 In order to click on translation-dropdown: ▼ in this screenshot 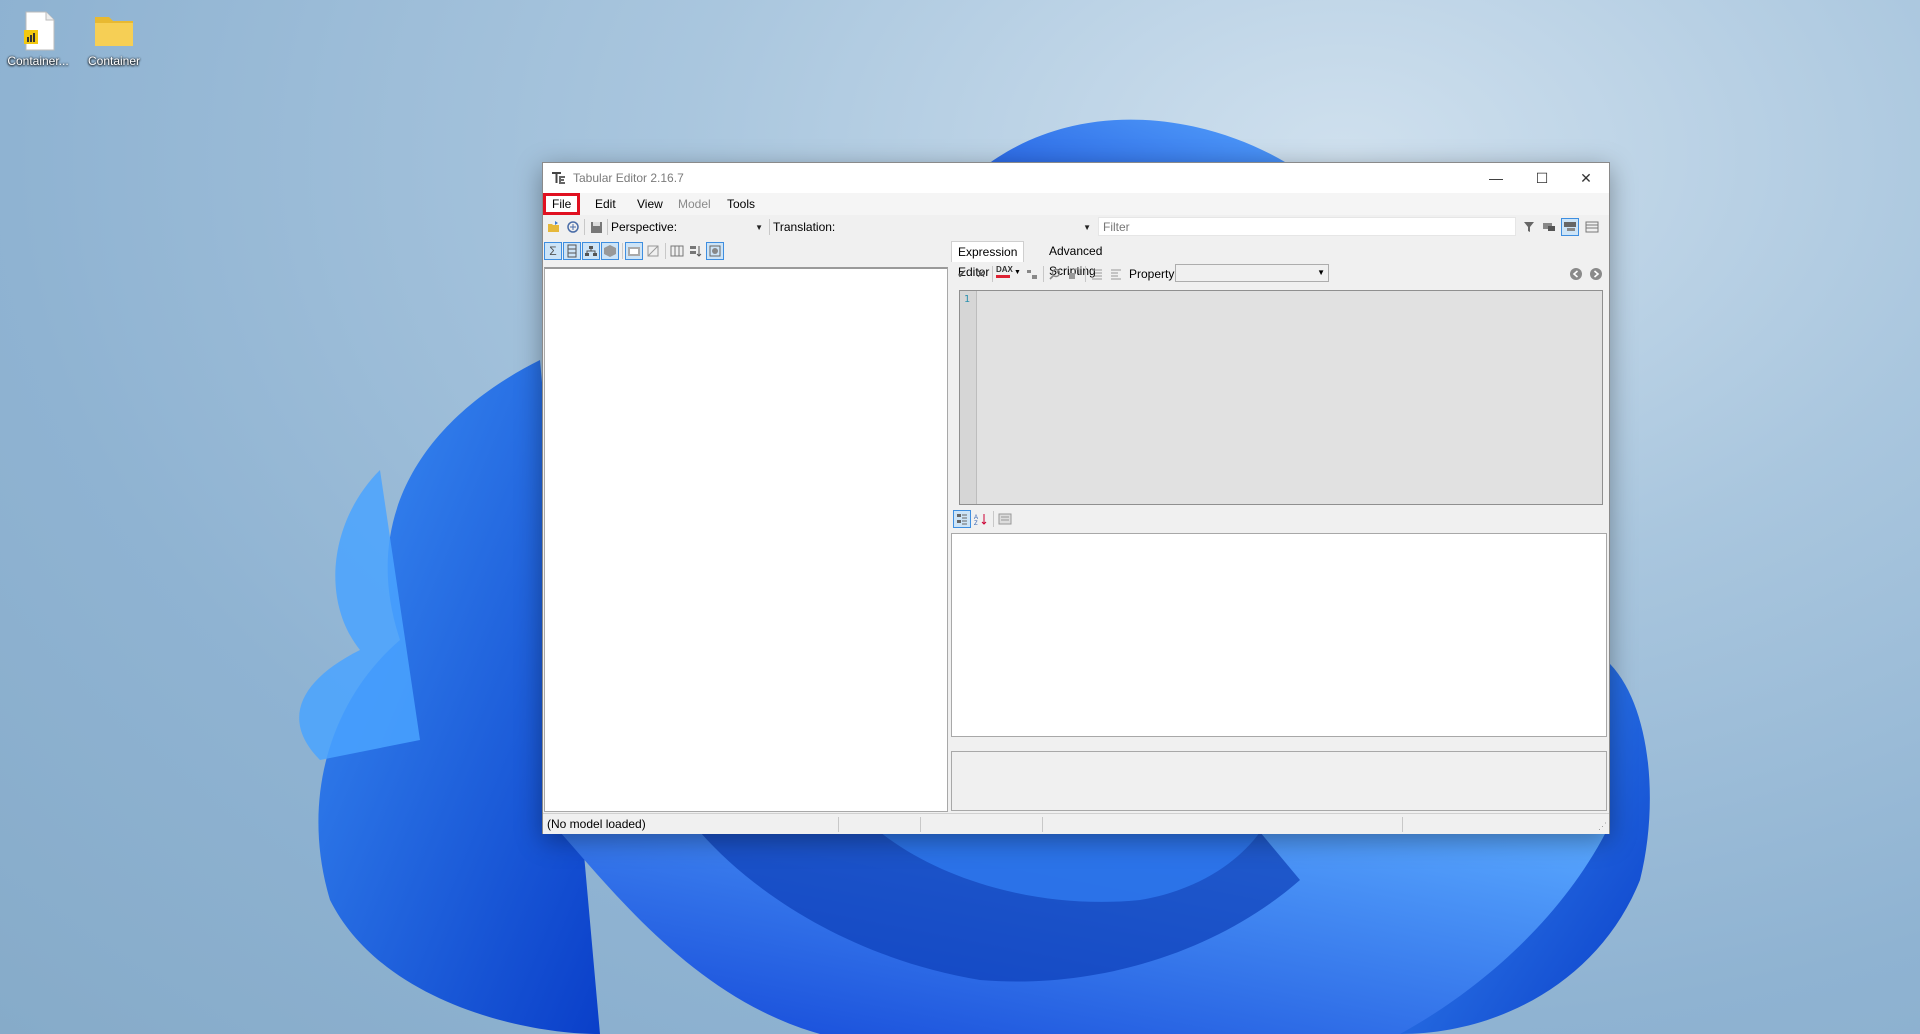, I will do `click(968, 226)`.